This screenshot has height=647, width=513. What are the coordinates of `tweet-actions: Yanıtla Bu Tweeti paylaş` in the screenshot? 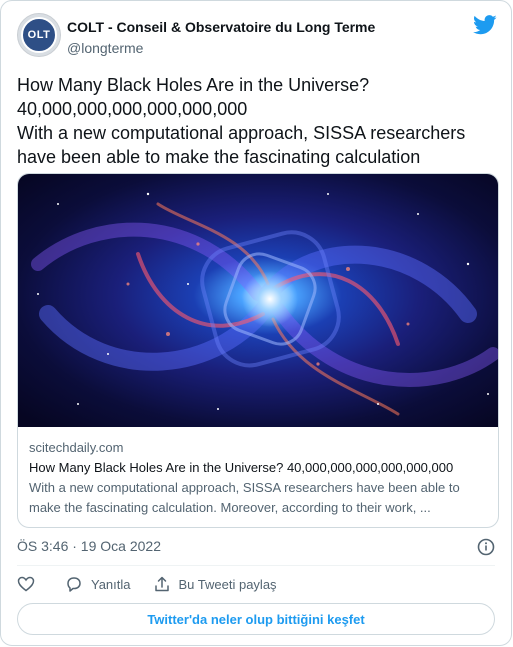 It's located at (158, 584).